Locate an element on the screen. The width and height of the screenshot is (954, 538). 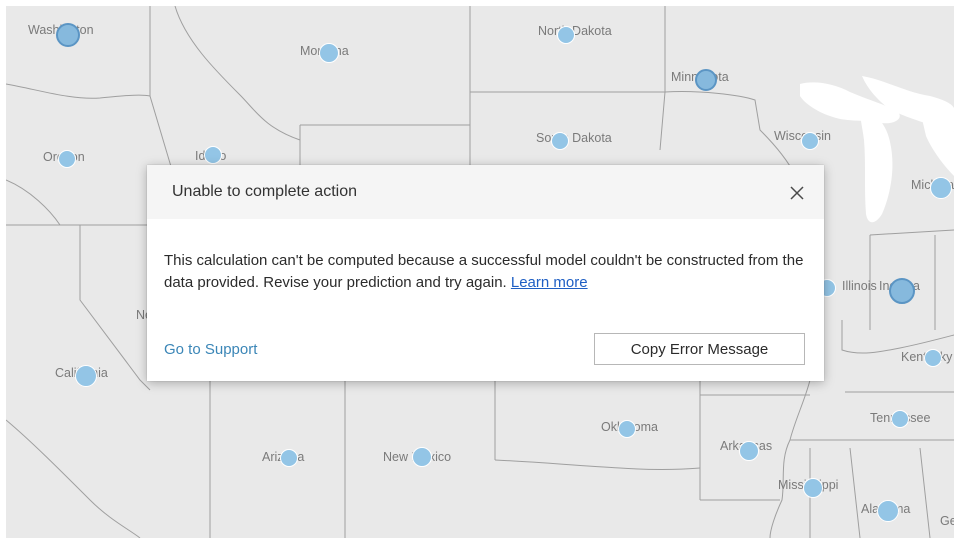
close-button is located at coordinates (797, 193).